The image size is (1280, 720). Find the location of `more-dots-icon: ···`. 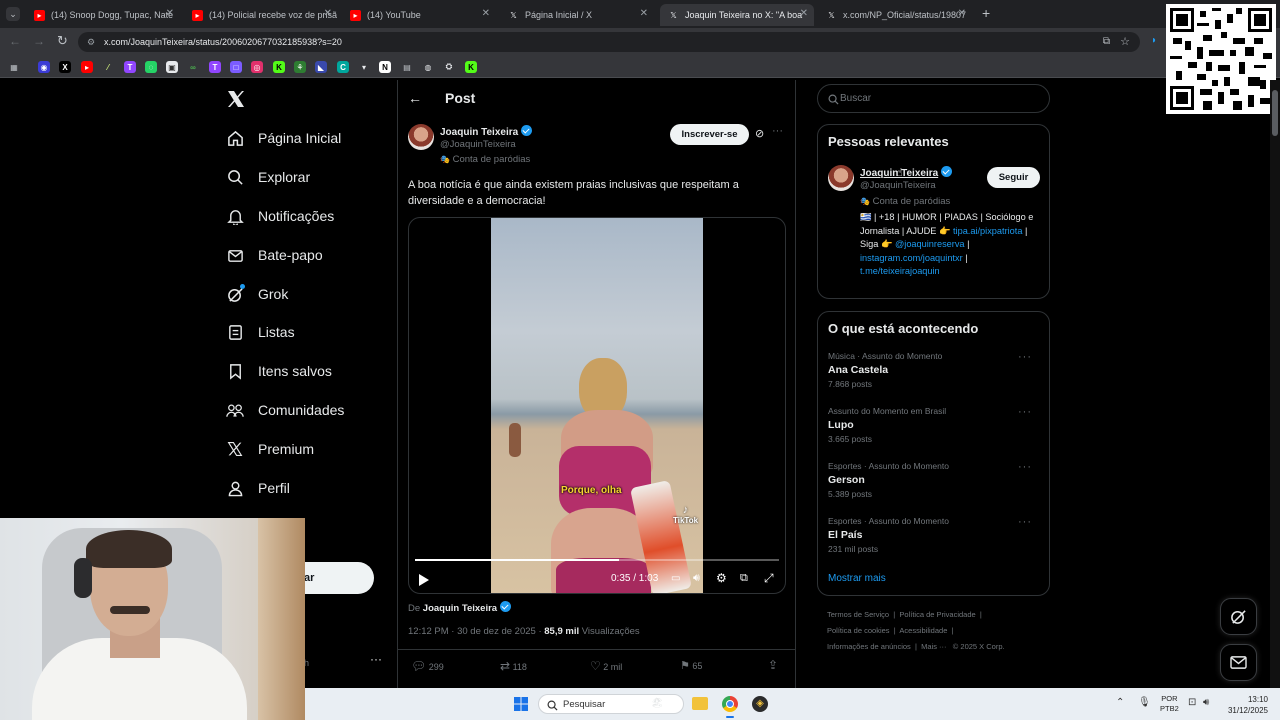

more-dots-icon: ··· is located at coordinates (376, 659).